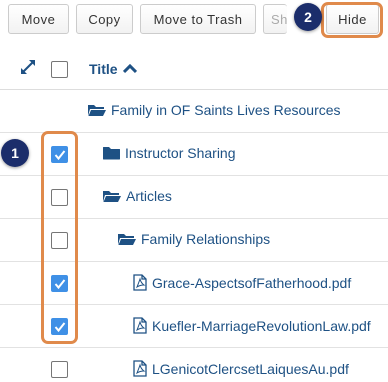 The width and height of the screenshot is (388, 382). What do you see at coordinates (129, 69) in the screenshot?
I see `chevron-up-icon` at bounding box center [129, 69].